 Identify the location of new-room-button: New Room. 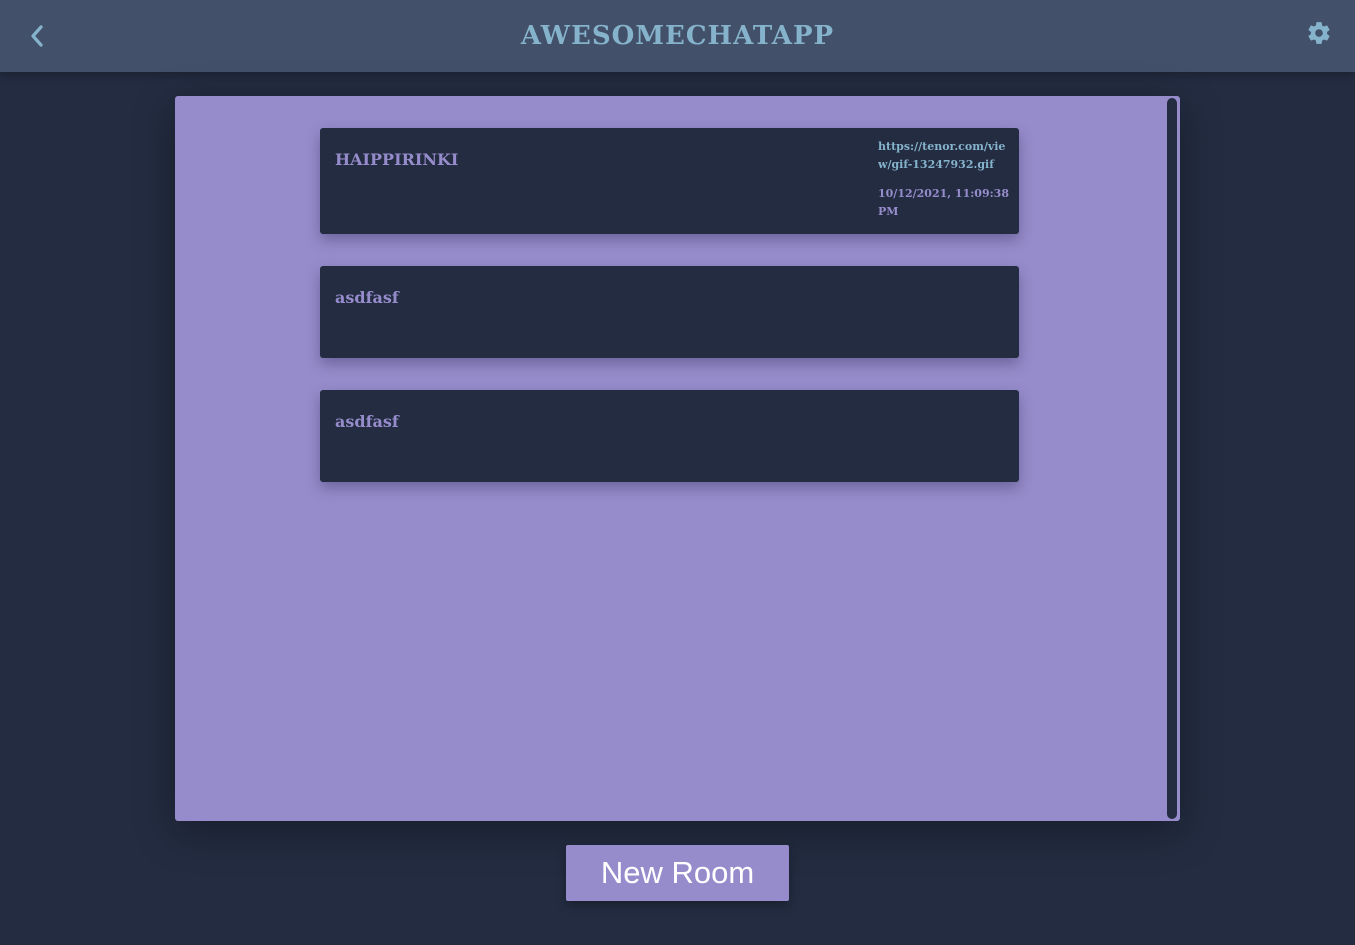
(677, 873).